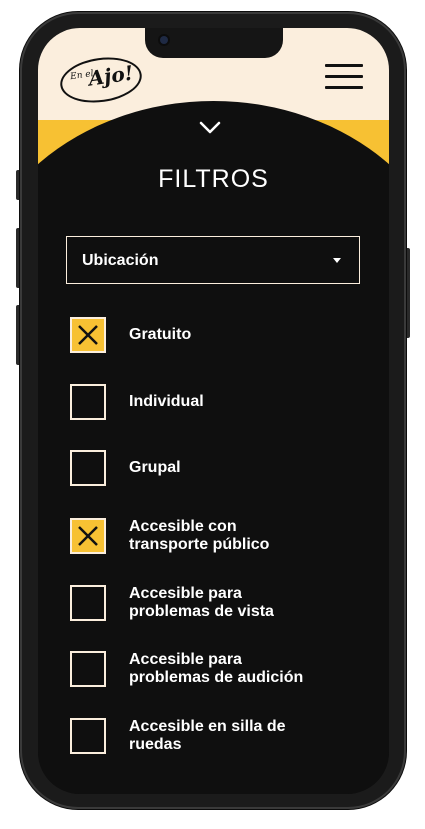 The height and width of the screenshot is (829, 425). I want to click on filter-option-silla-de-ruedas: Accesible en silla de ruedas, so click(215, 738).